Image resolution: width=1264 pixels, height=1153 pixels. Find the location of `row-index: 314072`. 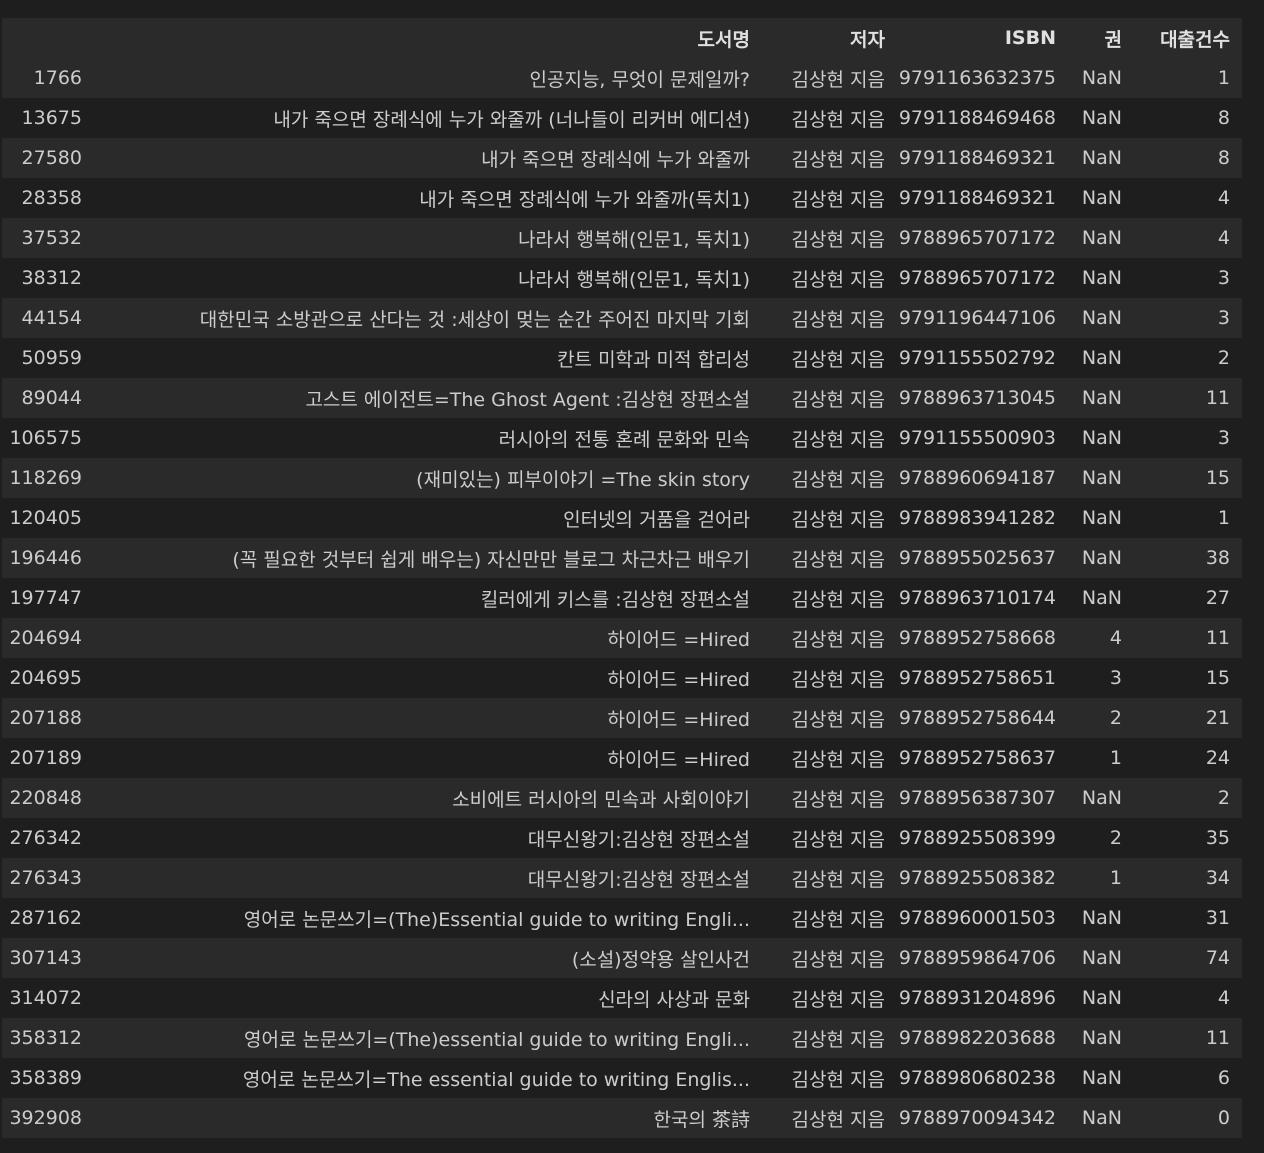

row-index: 314072 is located at coordinates (45, 998).